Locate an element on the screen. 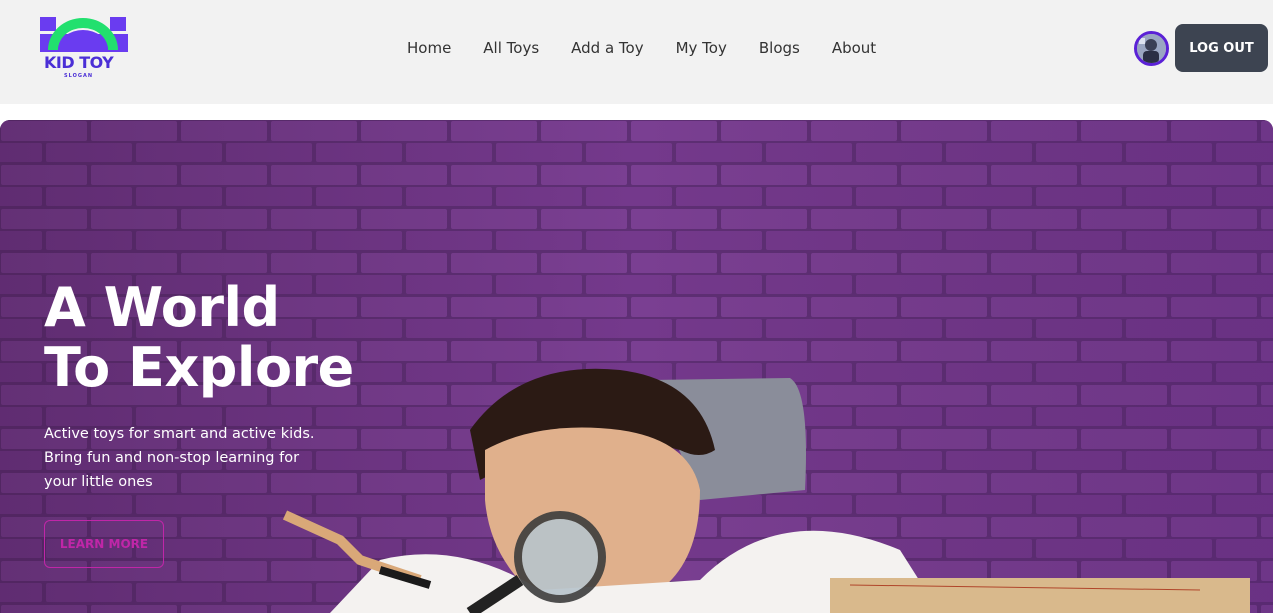  hero-desc-line-3: your little ones is located at coordinates (98, 482).